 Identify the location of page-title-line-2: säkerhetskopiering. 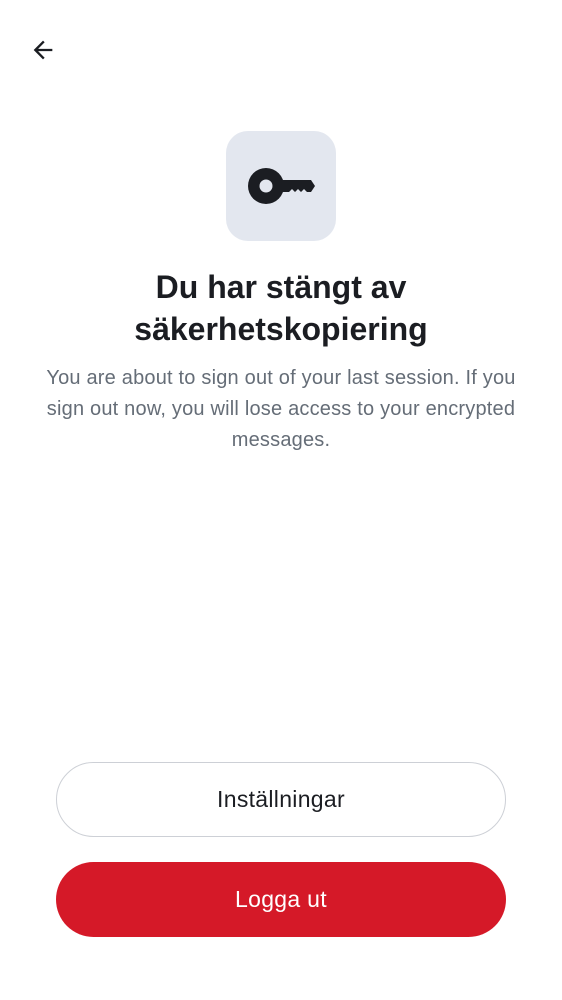
(281, 329).